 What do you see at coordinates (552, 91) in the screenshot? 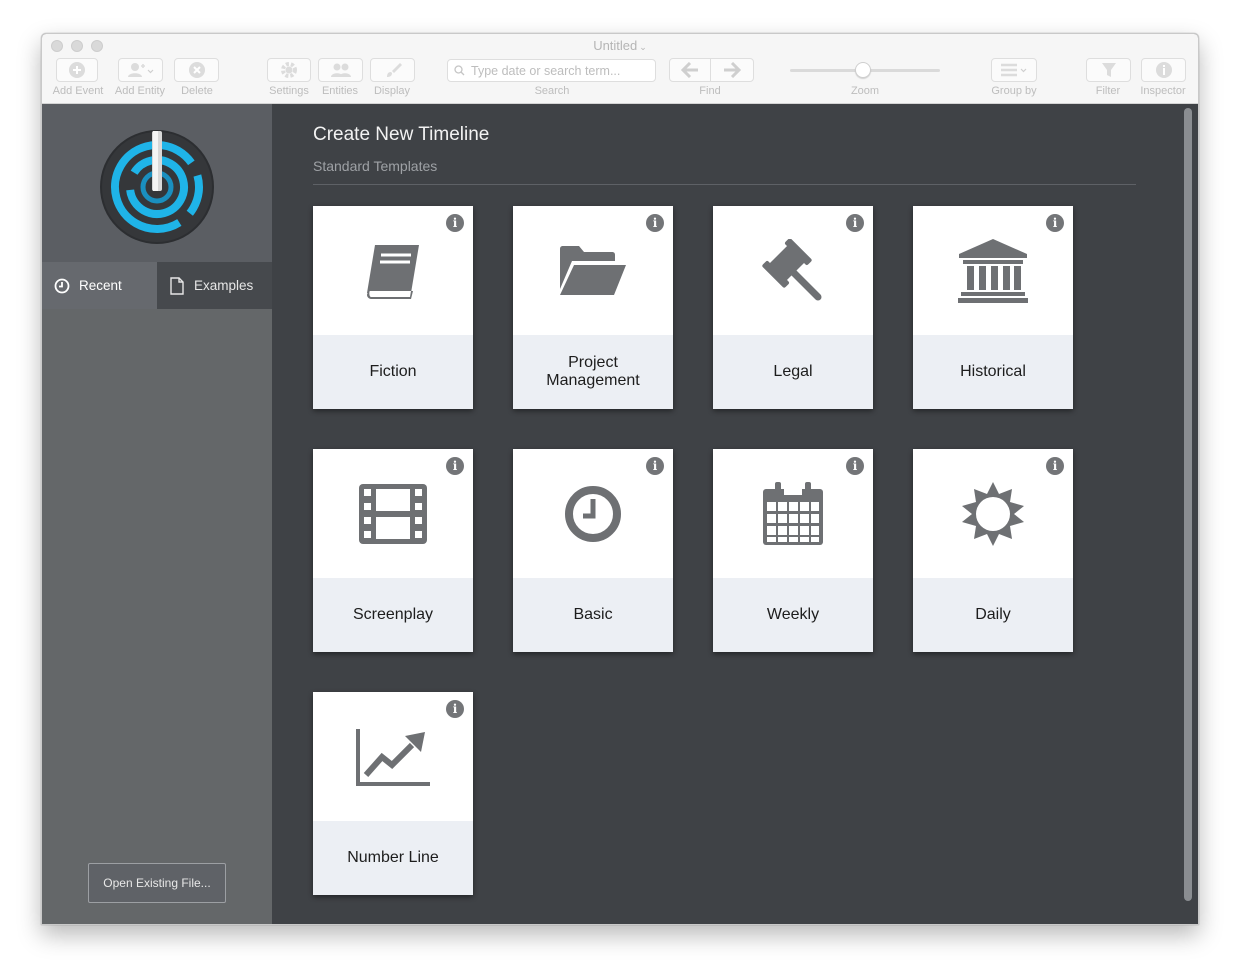
I see `search-label: Search` at bounding box center [552, 91].